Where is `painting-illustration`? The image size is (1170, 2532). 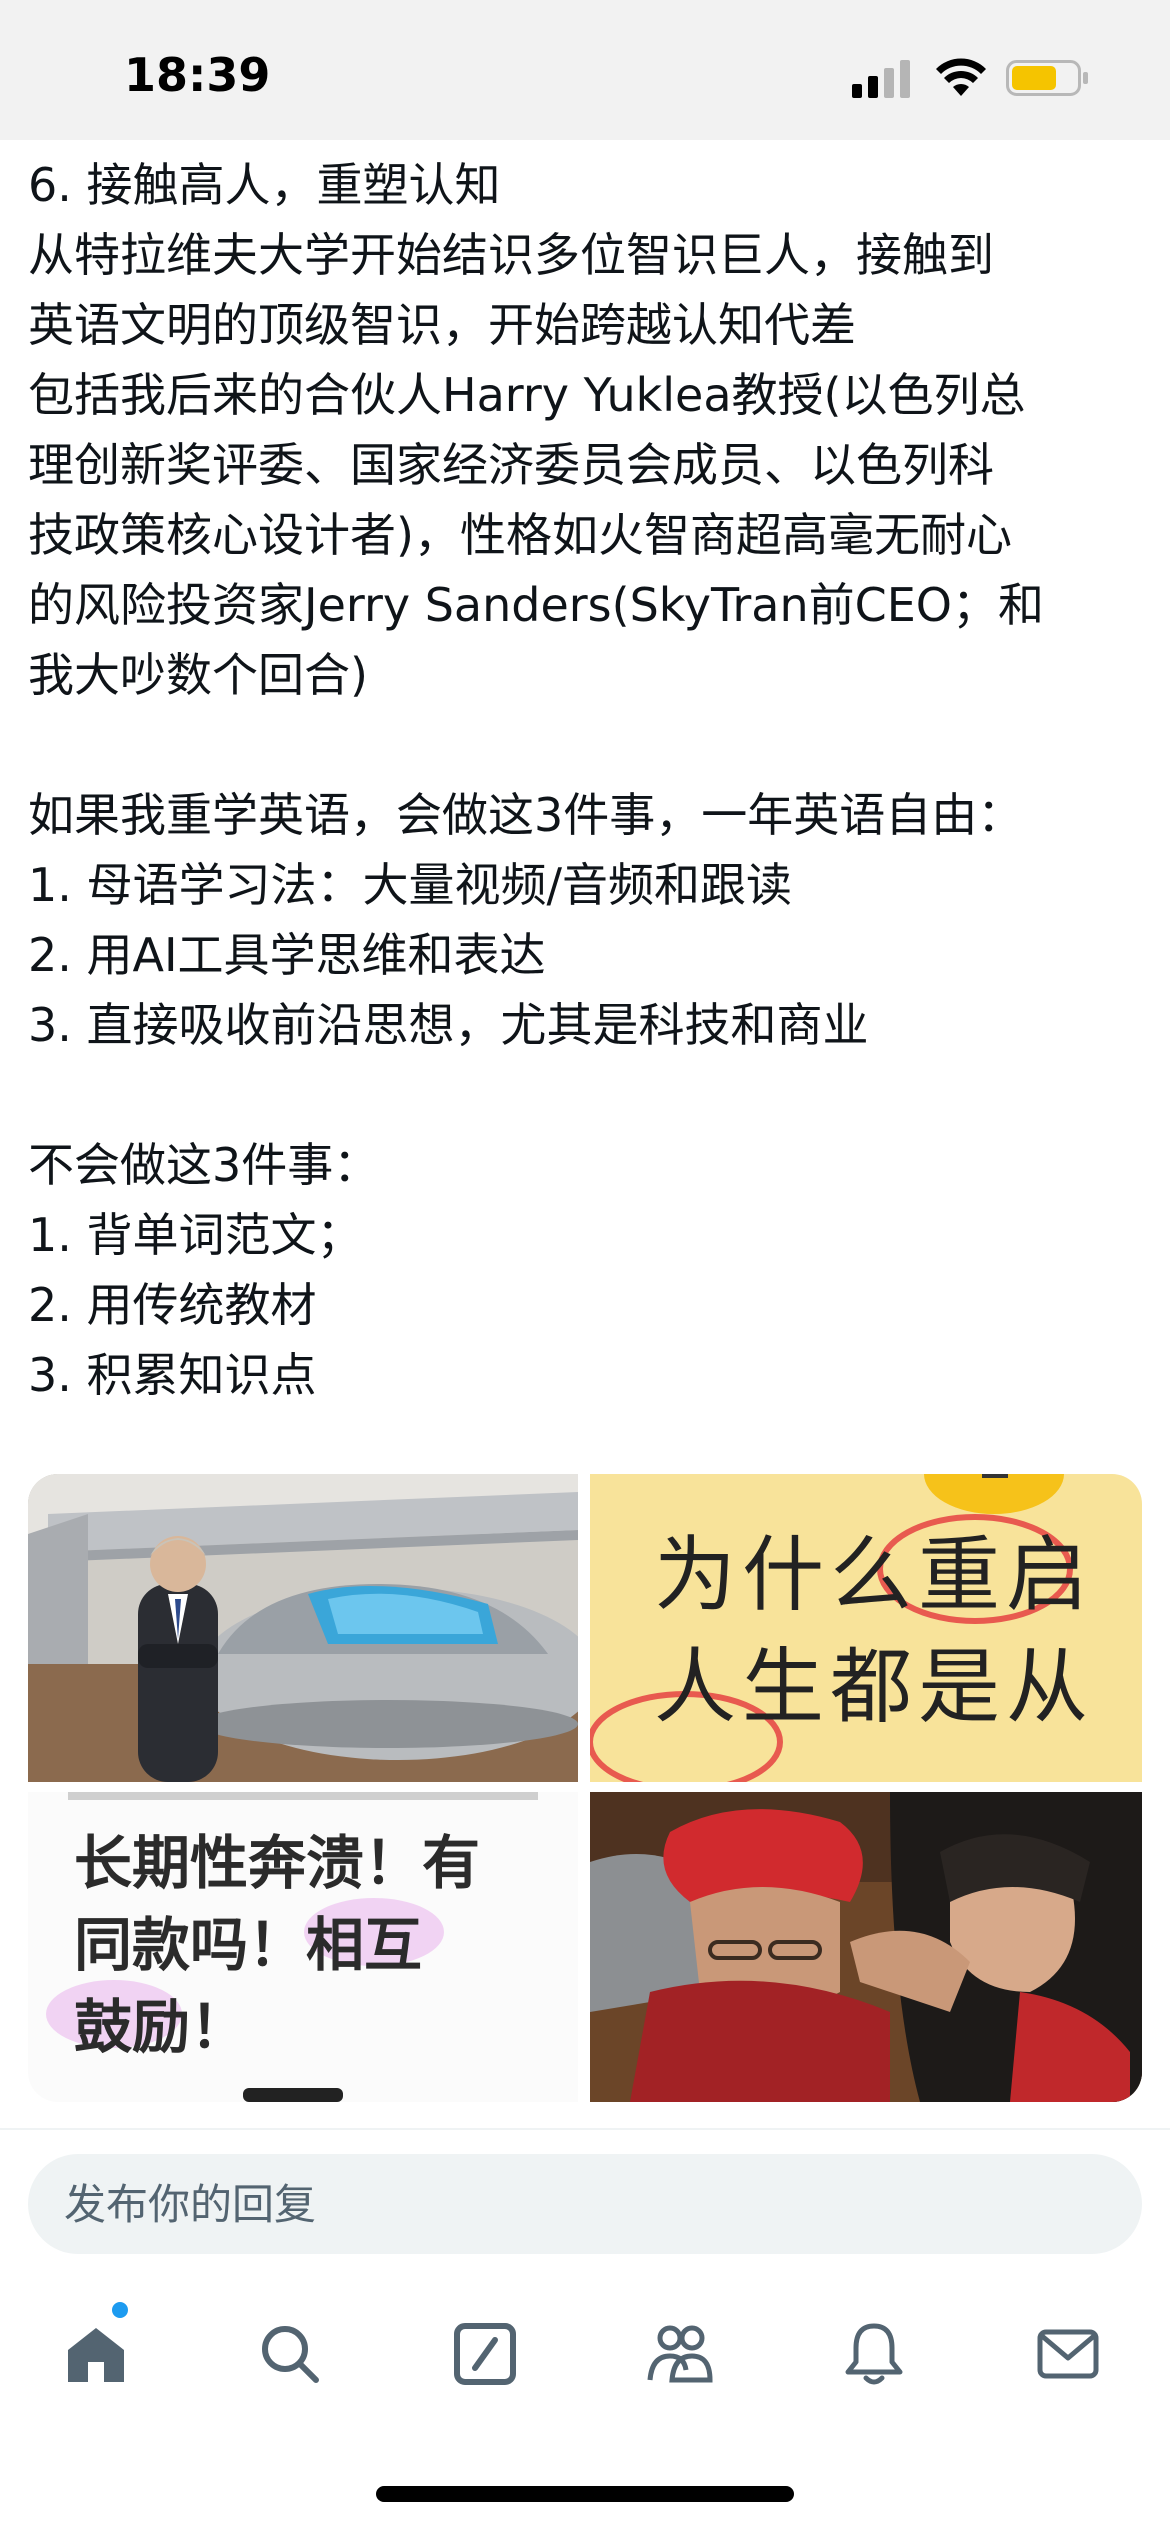 painting-illustration is located at coordinates (866, 1947).